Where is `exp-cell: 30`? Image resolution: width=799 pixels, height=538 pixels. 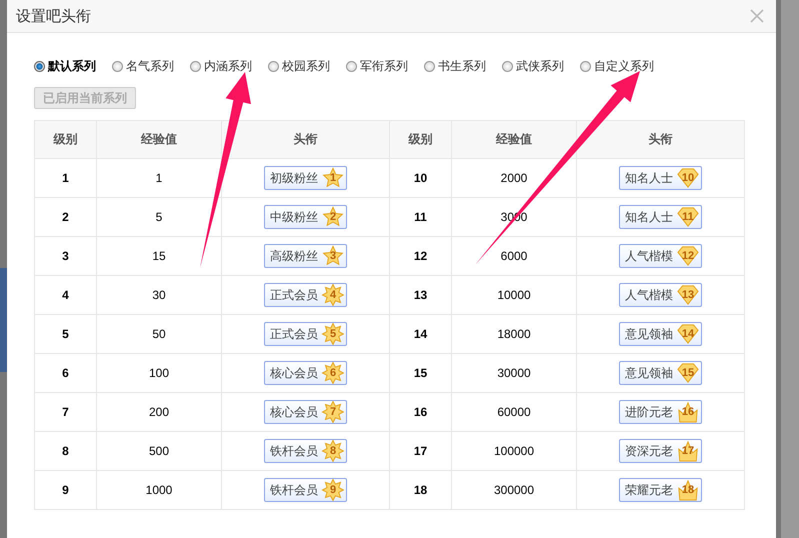
exp-cell: 30 is located at coordinates (159, 295).